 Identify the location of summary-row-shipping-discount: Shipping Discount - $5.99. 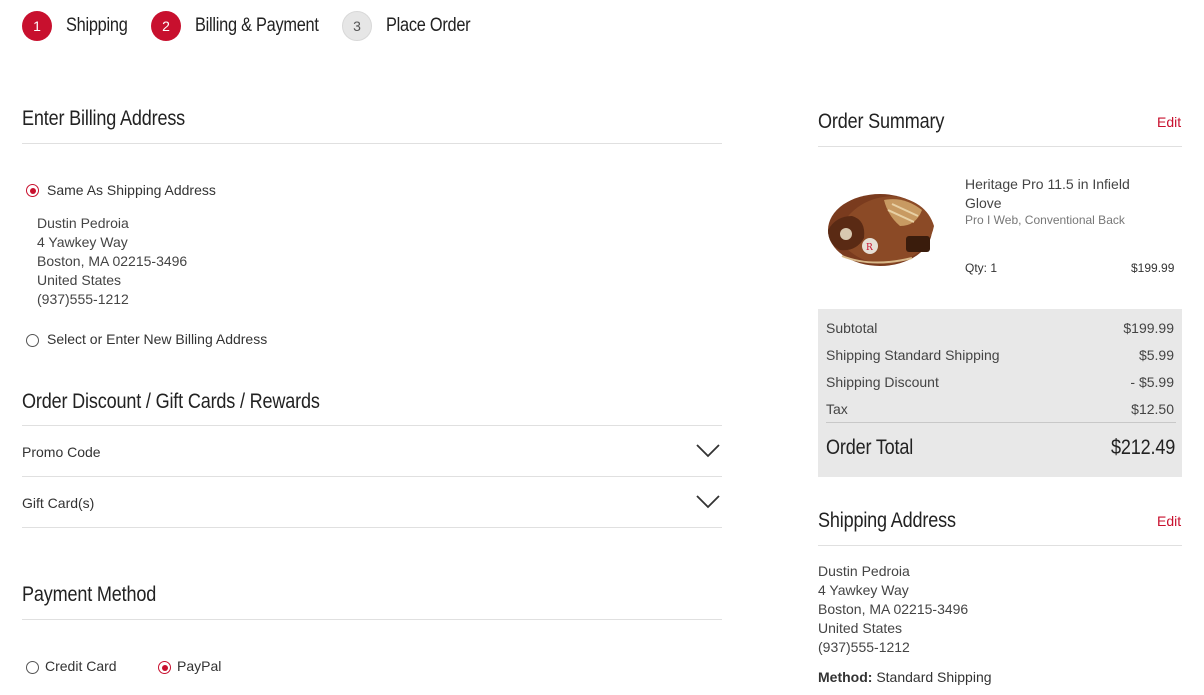
(1000, 382).